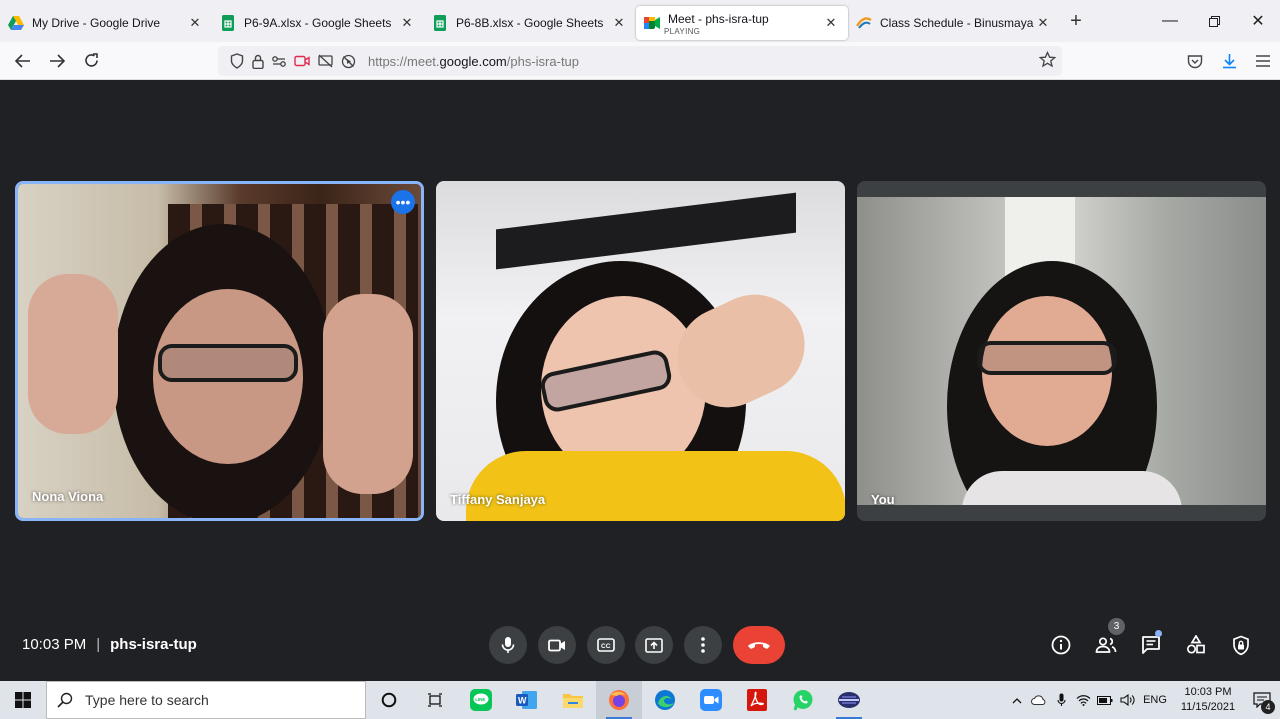 This screenshot has width=1280, height=719. What do you see at coordinates (1158, 633) in the screenshot?
I see `chat-notification-dot` at bounding box center [1158, 633].